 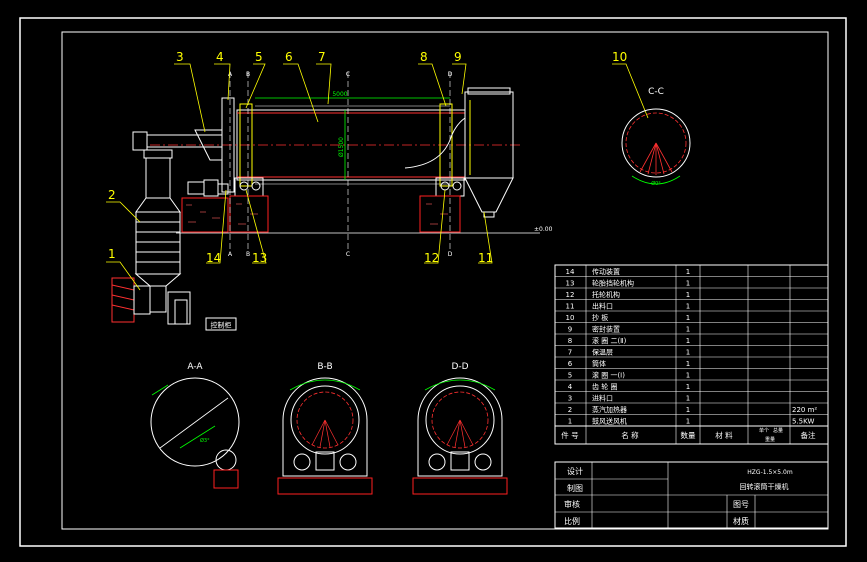 What do you see at coordinates (570, 364) in the screenshot?
I see `parts-row-no: 6` at bounding box center [570, 364].